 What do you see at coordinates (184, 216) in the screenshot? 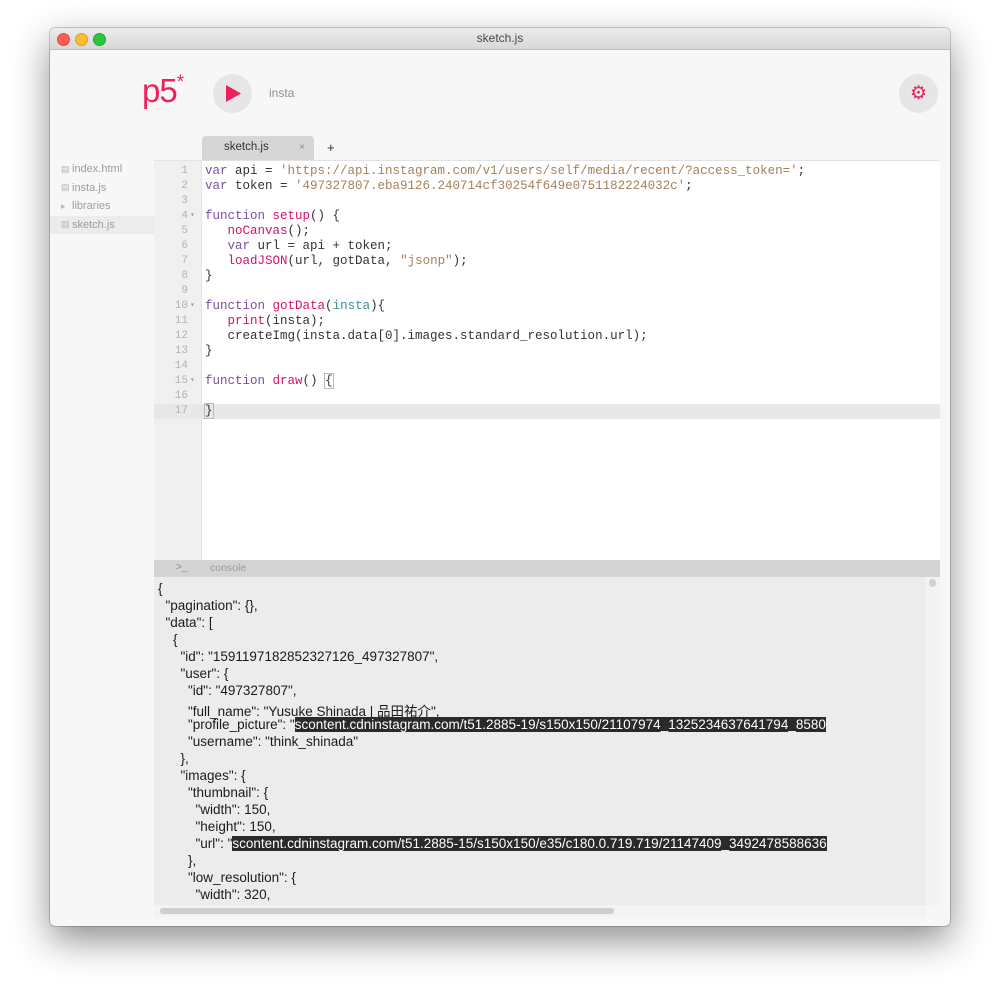
I see `line-number: 4` at bounding box center [184, 216].